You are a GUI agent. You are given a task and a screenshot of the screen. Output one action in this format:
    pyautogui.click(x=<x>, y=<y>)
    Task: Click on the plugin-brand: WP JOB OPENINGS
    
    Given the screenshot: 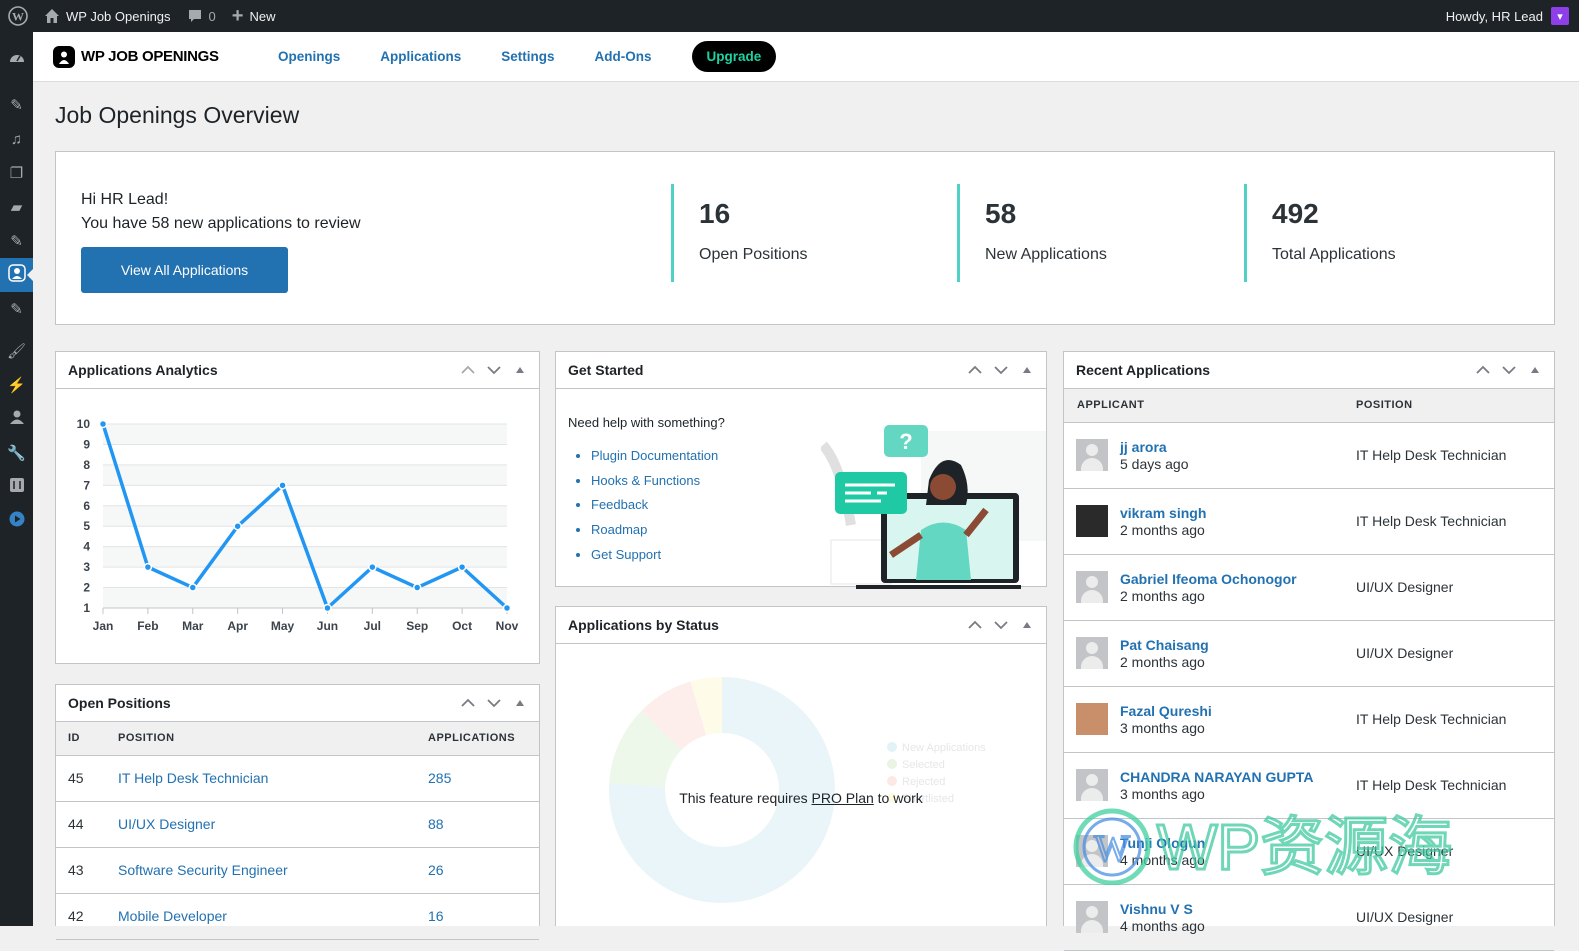 What is the action you would take?
    pyautogui.click(x=165, y=56)
    